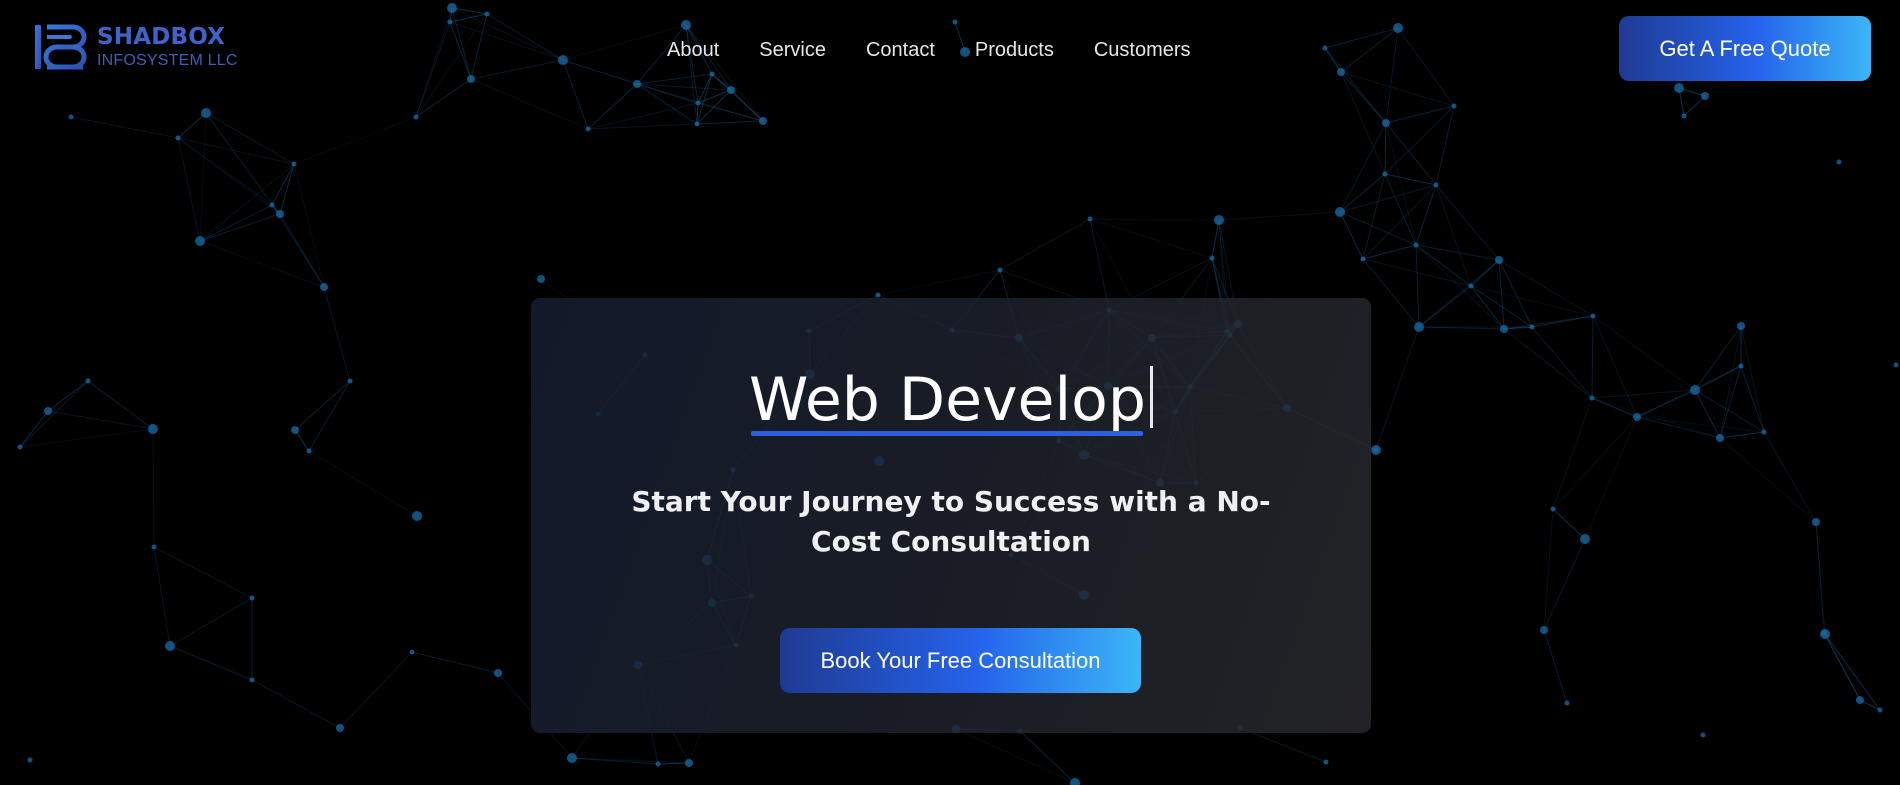  I want to click on nav-item-customers: Customers, so click(1142, 50).